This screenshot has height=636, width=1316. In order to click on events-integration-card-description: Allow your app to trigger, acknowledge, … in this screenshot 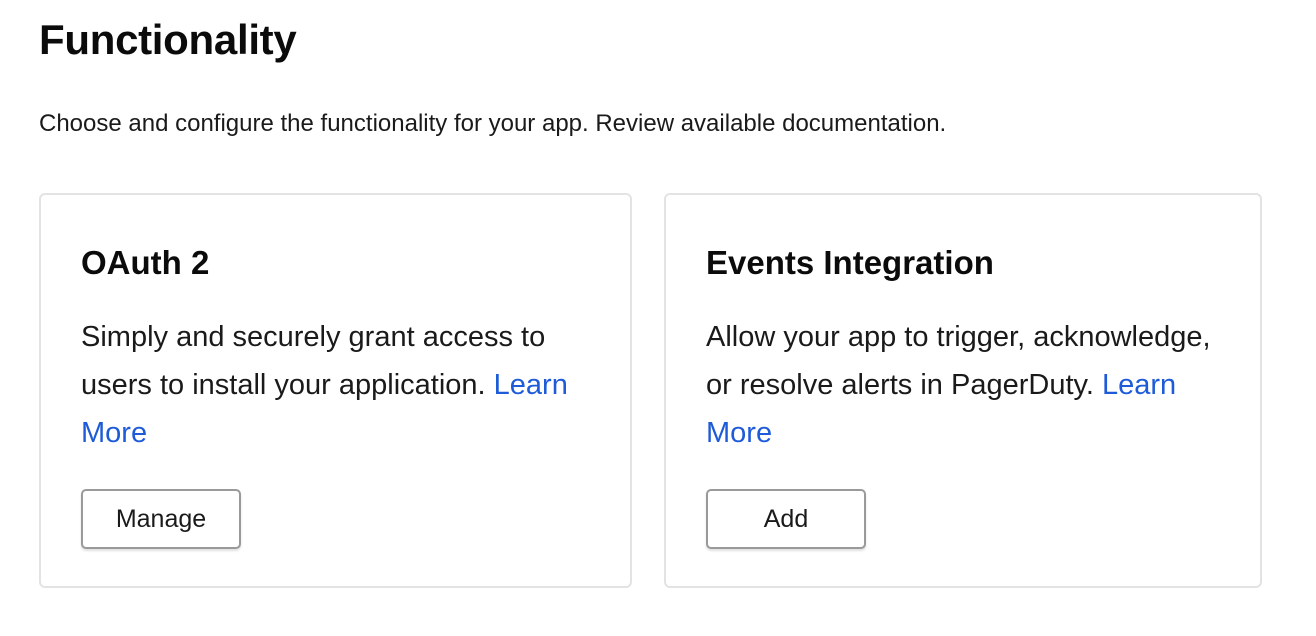, I will do `click(961, 385)`.